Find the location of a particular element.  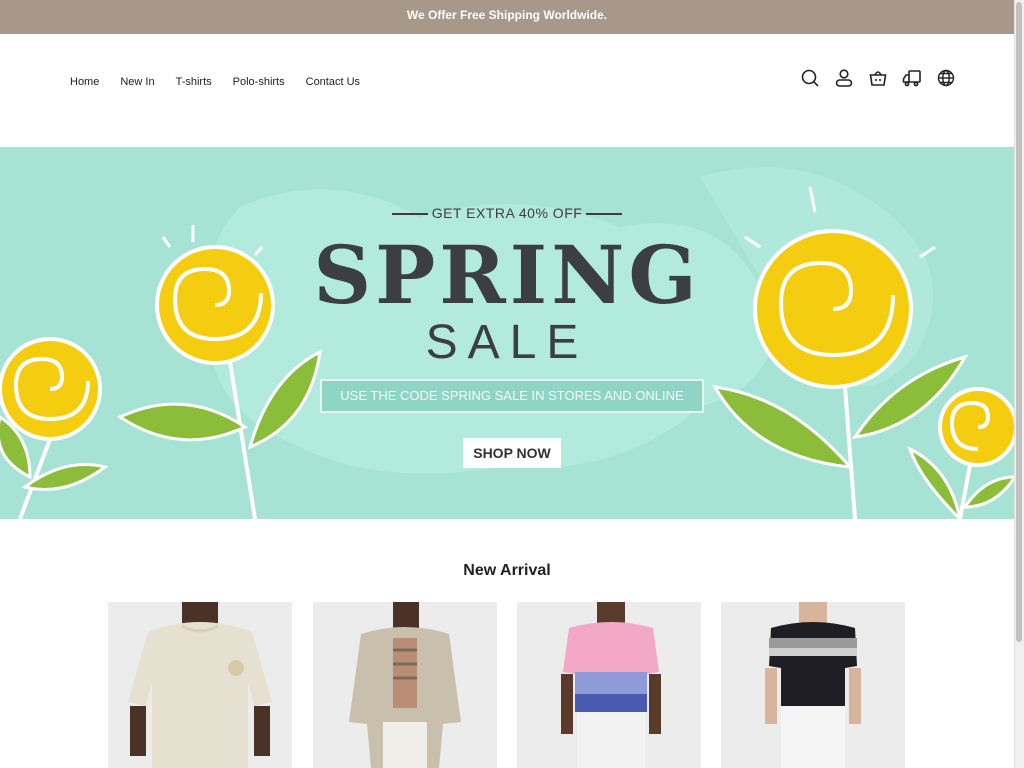

account-icon is located at coordinates (844, 78).